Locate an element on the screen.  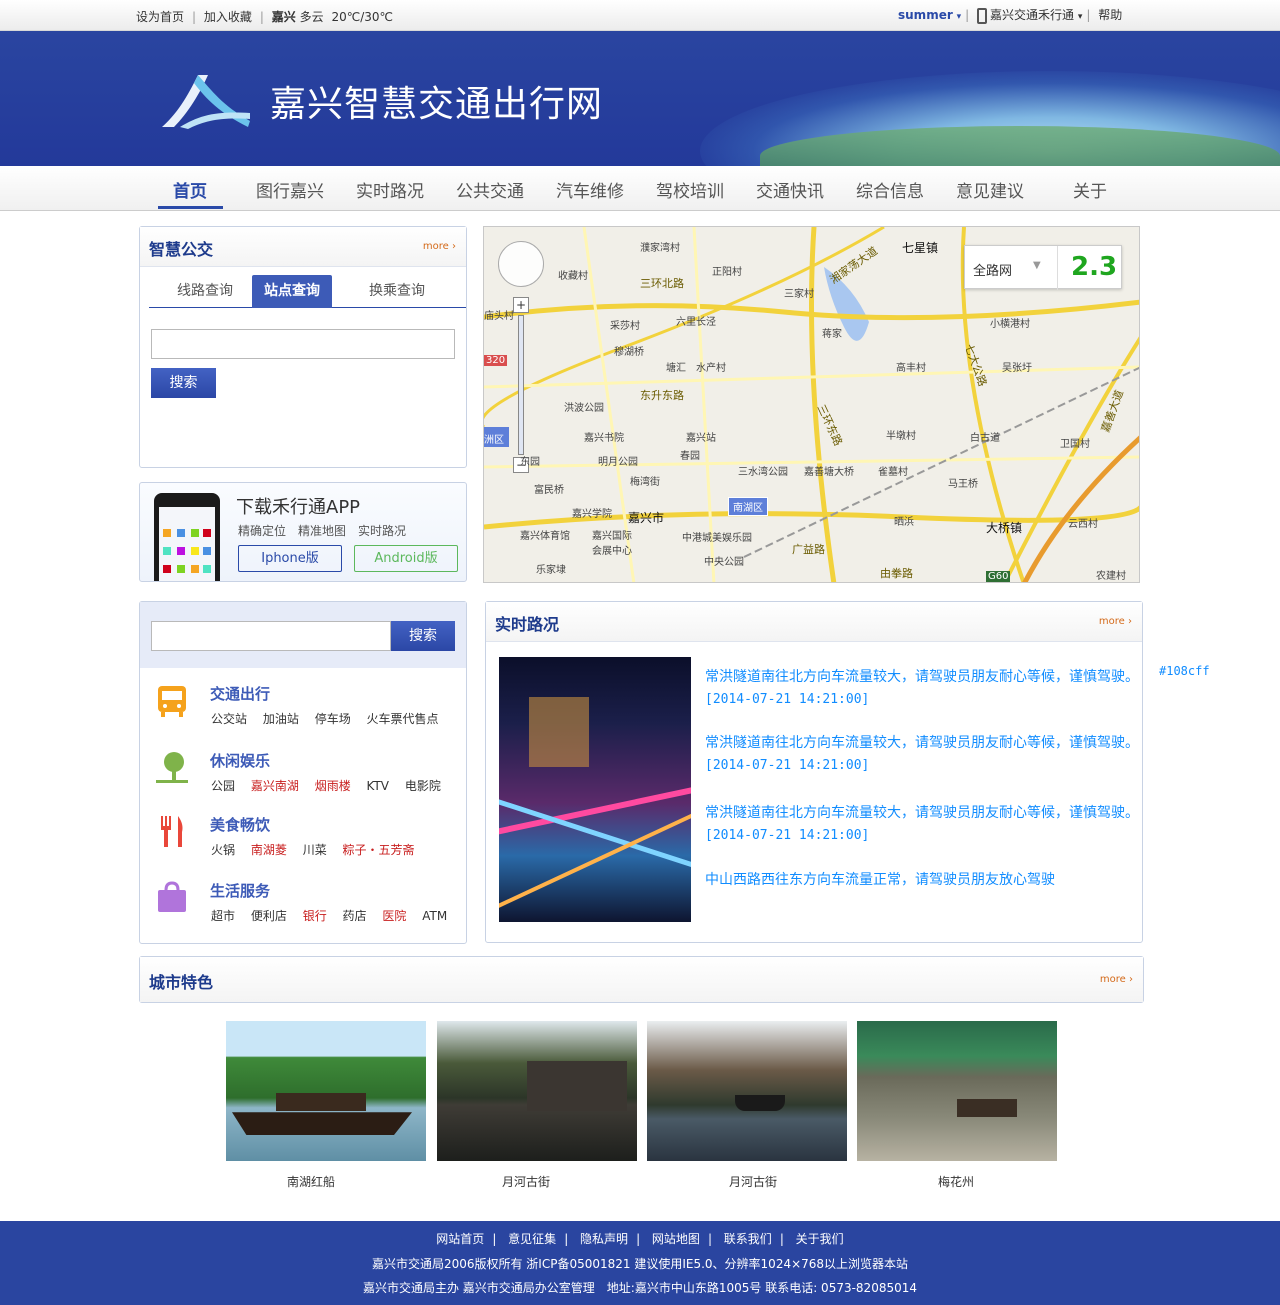
username-link: summer is located at coordinates (925, 15).